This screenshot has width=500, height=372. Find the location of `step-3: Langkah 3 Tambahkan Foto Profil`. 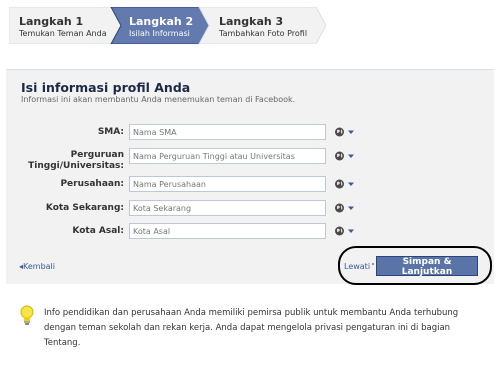

step-3: Langkah 3 Tambahkan Foto Profil is located at coordinates (267, 25).